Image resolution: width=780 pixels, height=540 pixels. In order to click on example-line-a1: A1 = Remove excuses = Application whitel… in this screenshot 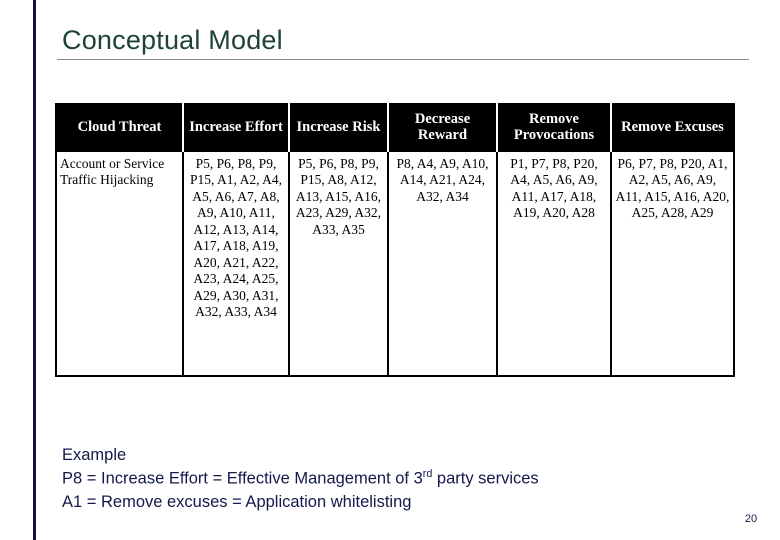, I will do `click(237, 502)`.